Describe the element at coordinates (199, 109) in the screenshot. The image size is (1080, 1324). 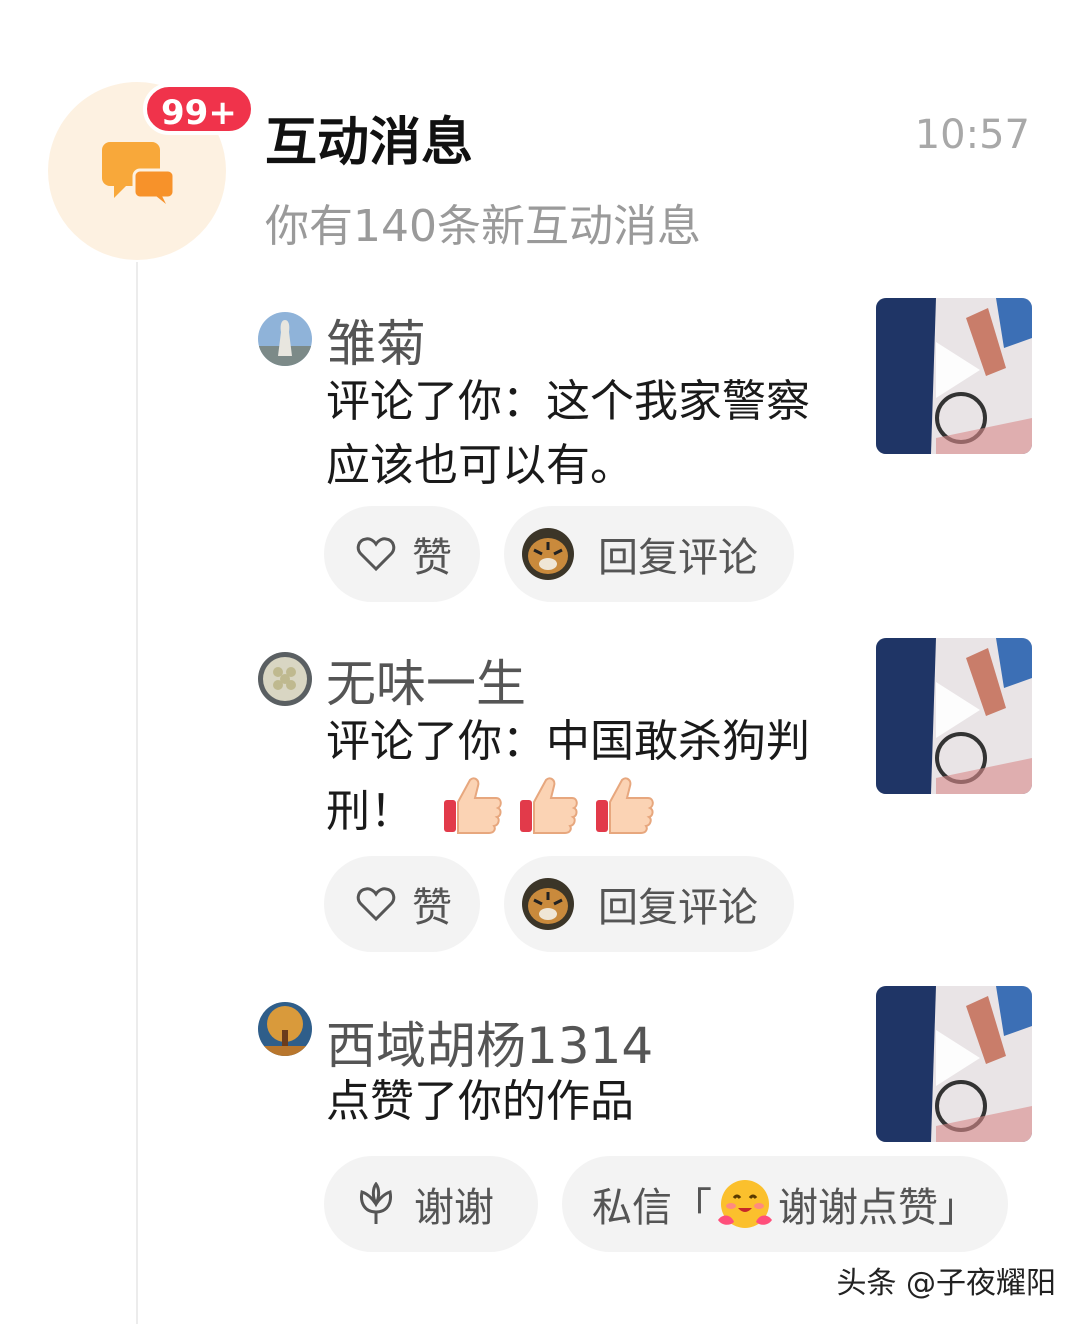
I see `unread-badge: 99+` at that location.